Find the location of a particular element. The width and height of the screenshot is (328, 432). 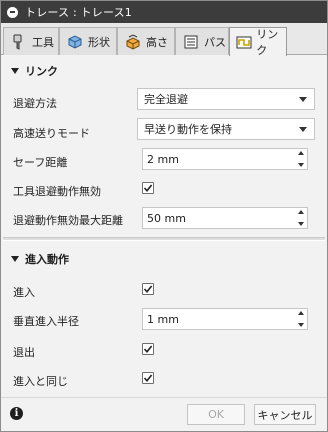

safe-distance-label: セーフ距離 is located at coordinates (40, 162).